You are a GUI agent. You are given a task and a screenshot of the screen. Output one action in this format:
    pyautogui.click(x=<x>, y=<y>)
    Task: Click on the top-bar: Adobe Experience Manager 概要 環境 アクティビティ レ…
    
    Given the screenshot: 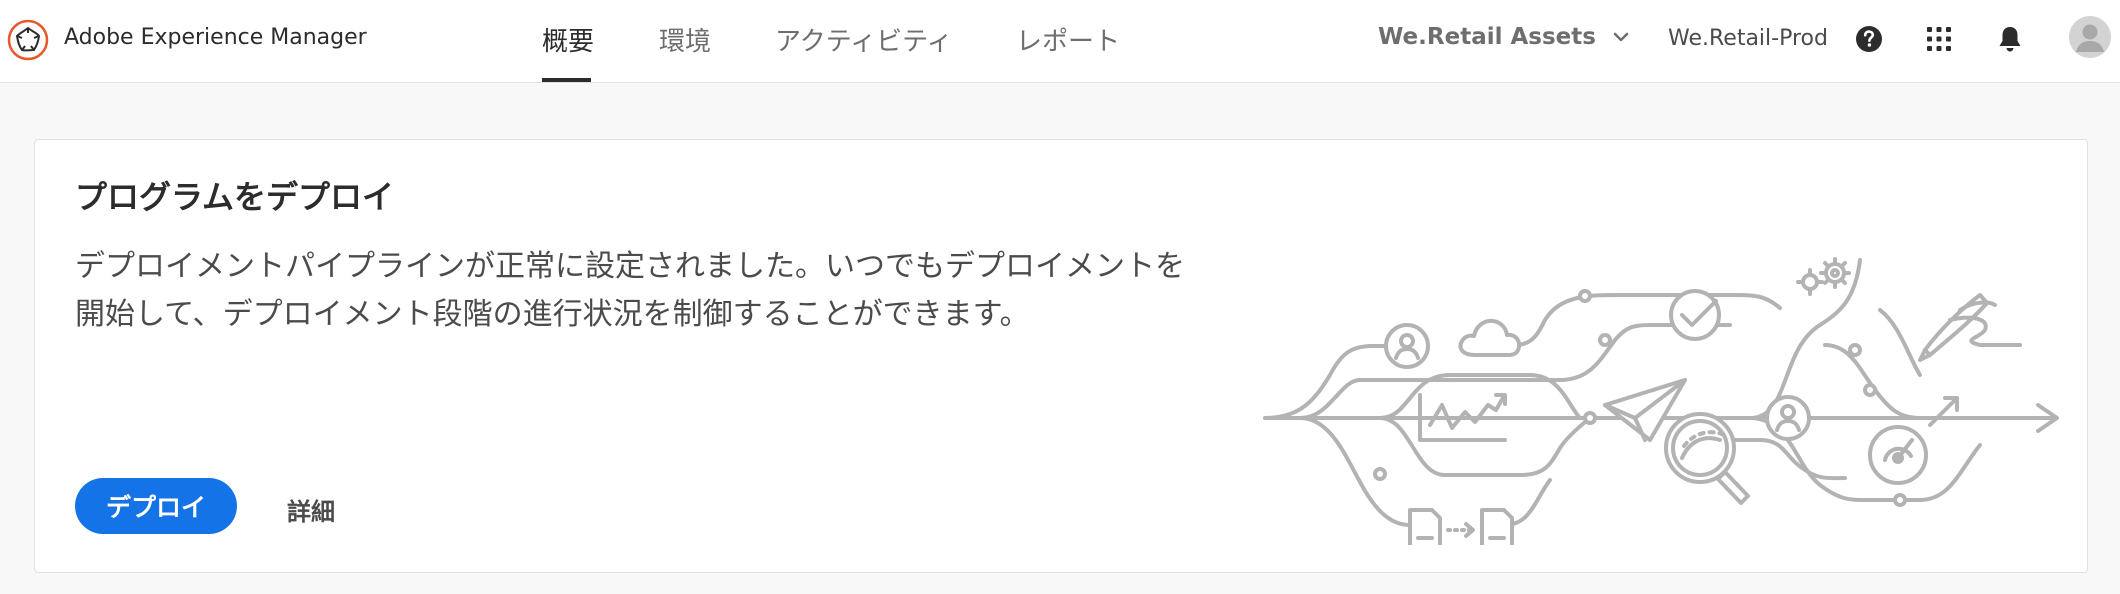 What is the action you would take?
    pyautogui.click(x=1060, y=41)
    